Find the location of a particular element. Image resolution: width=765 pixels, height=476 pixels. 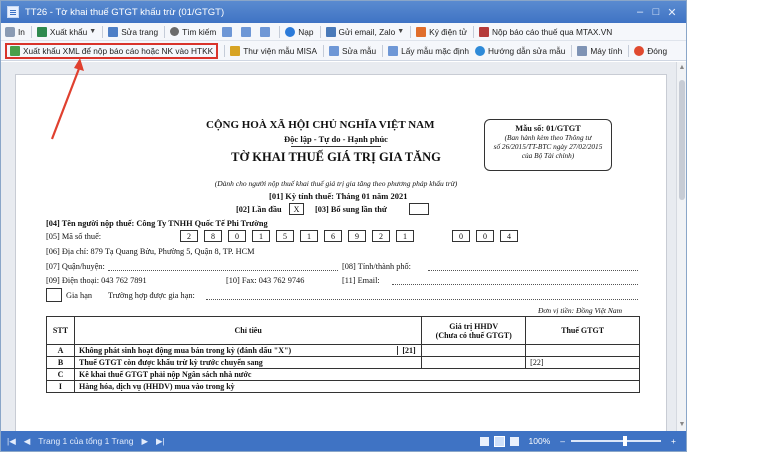

annotation-arrow is located at coordinates (67, 99).